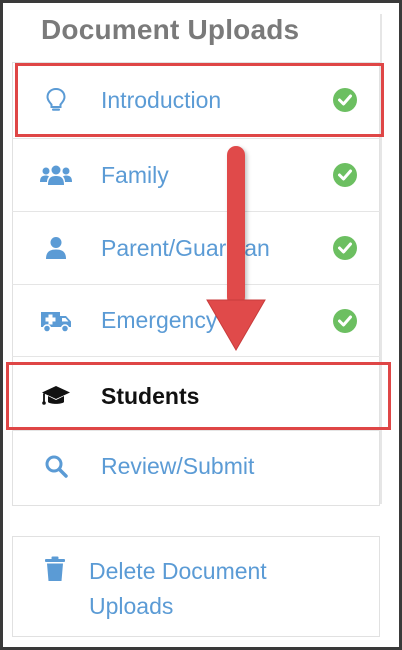 This screenshot has height=650, width=402. What do you see at coordinates (178, 465) in the screenshot?
I see `nav-item-label: Review/Submit` at bounding box center [178, 465].